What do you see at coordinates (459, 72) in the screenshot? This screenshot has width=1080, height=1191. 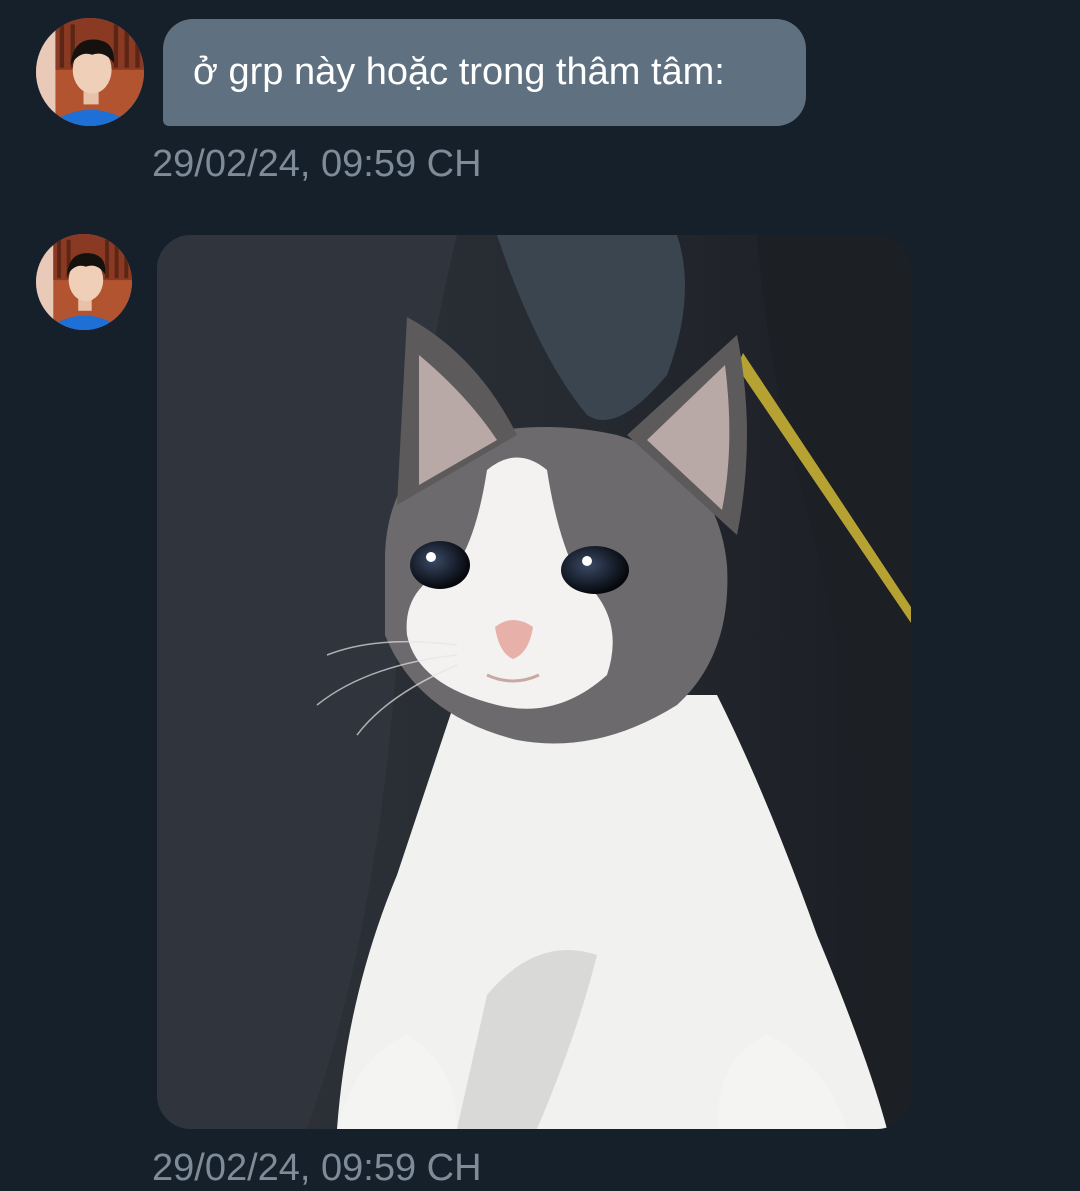 I see `message-text: ở grp này hoặc trong thâm tâm:` at bounding box center [459, 72].